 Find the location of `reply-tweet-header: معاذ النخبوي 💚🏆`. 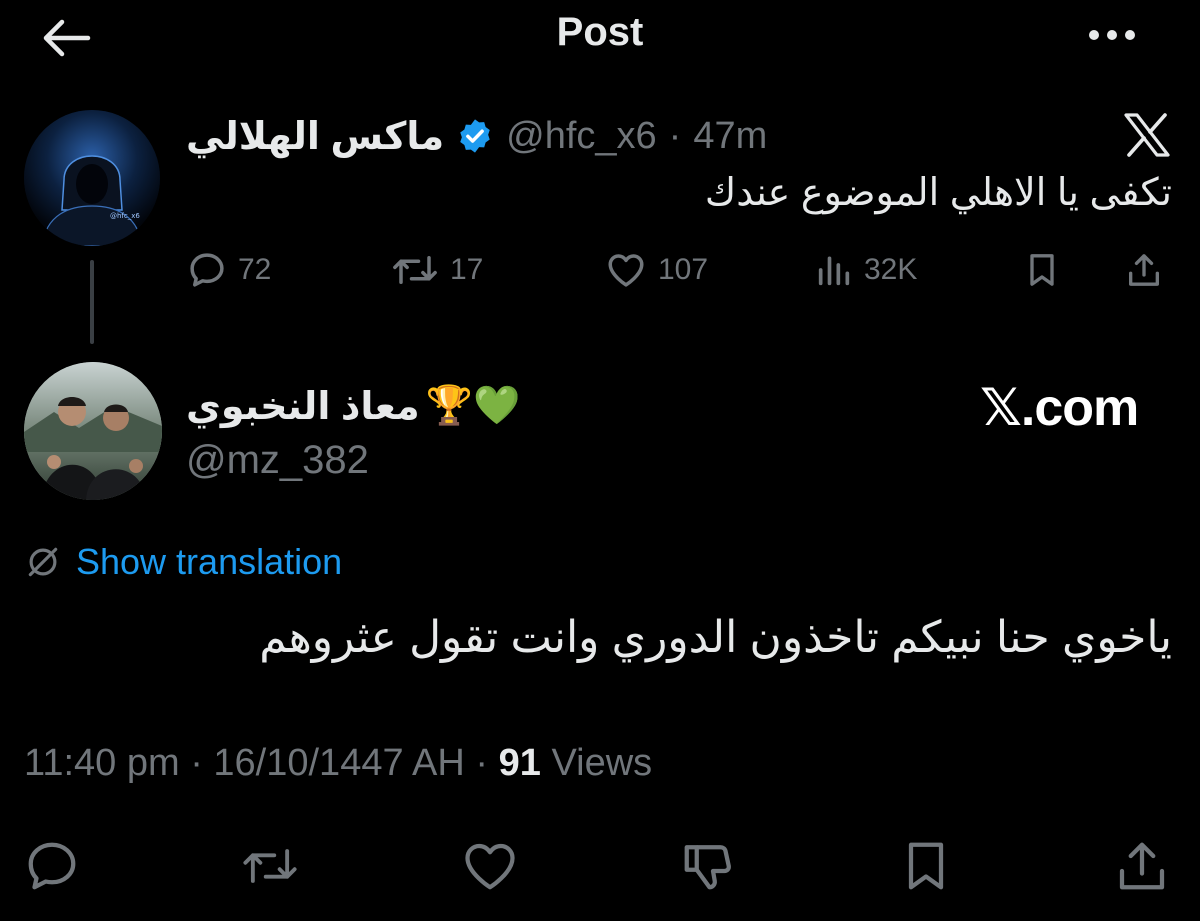

reply-tweet-header: معاذ النخبوي 💚🏆 is located at coordinates (353, 406).